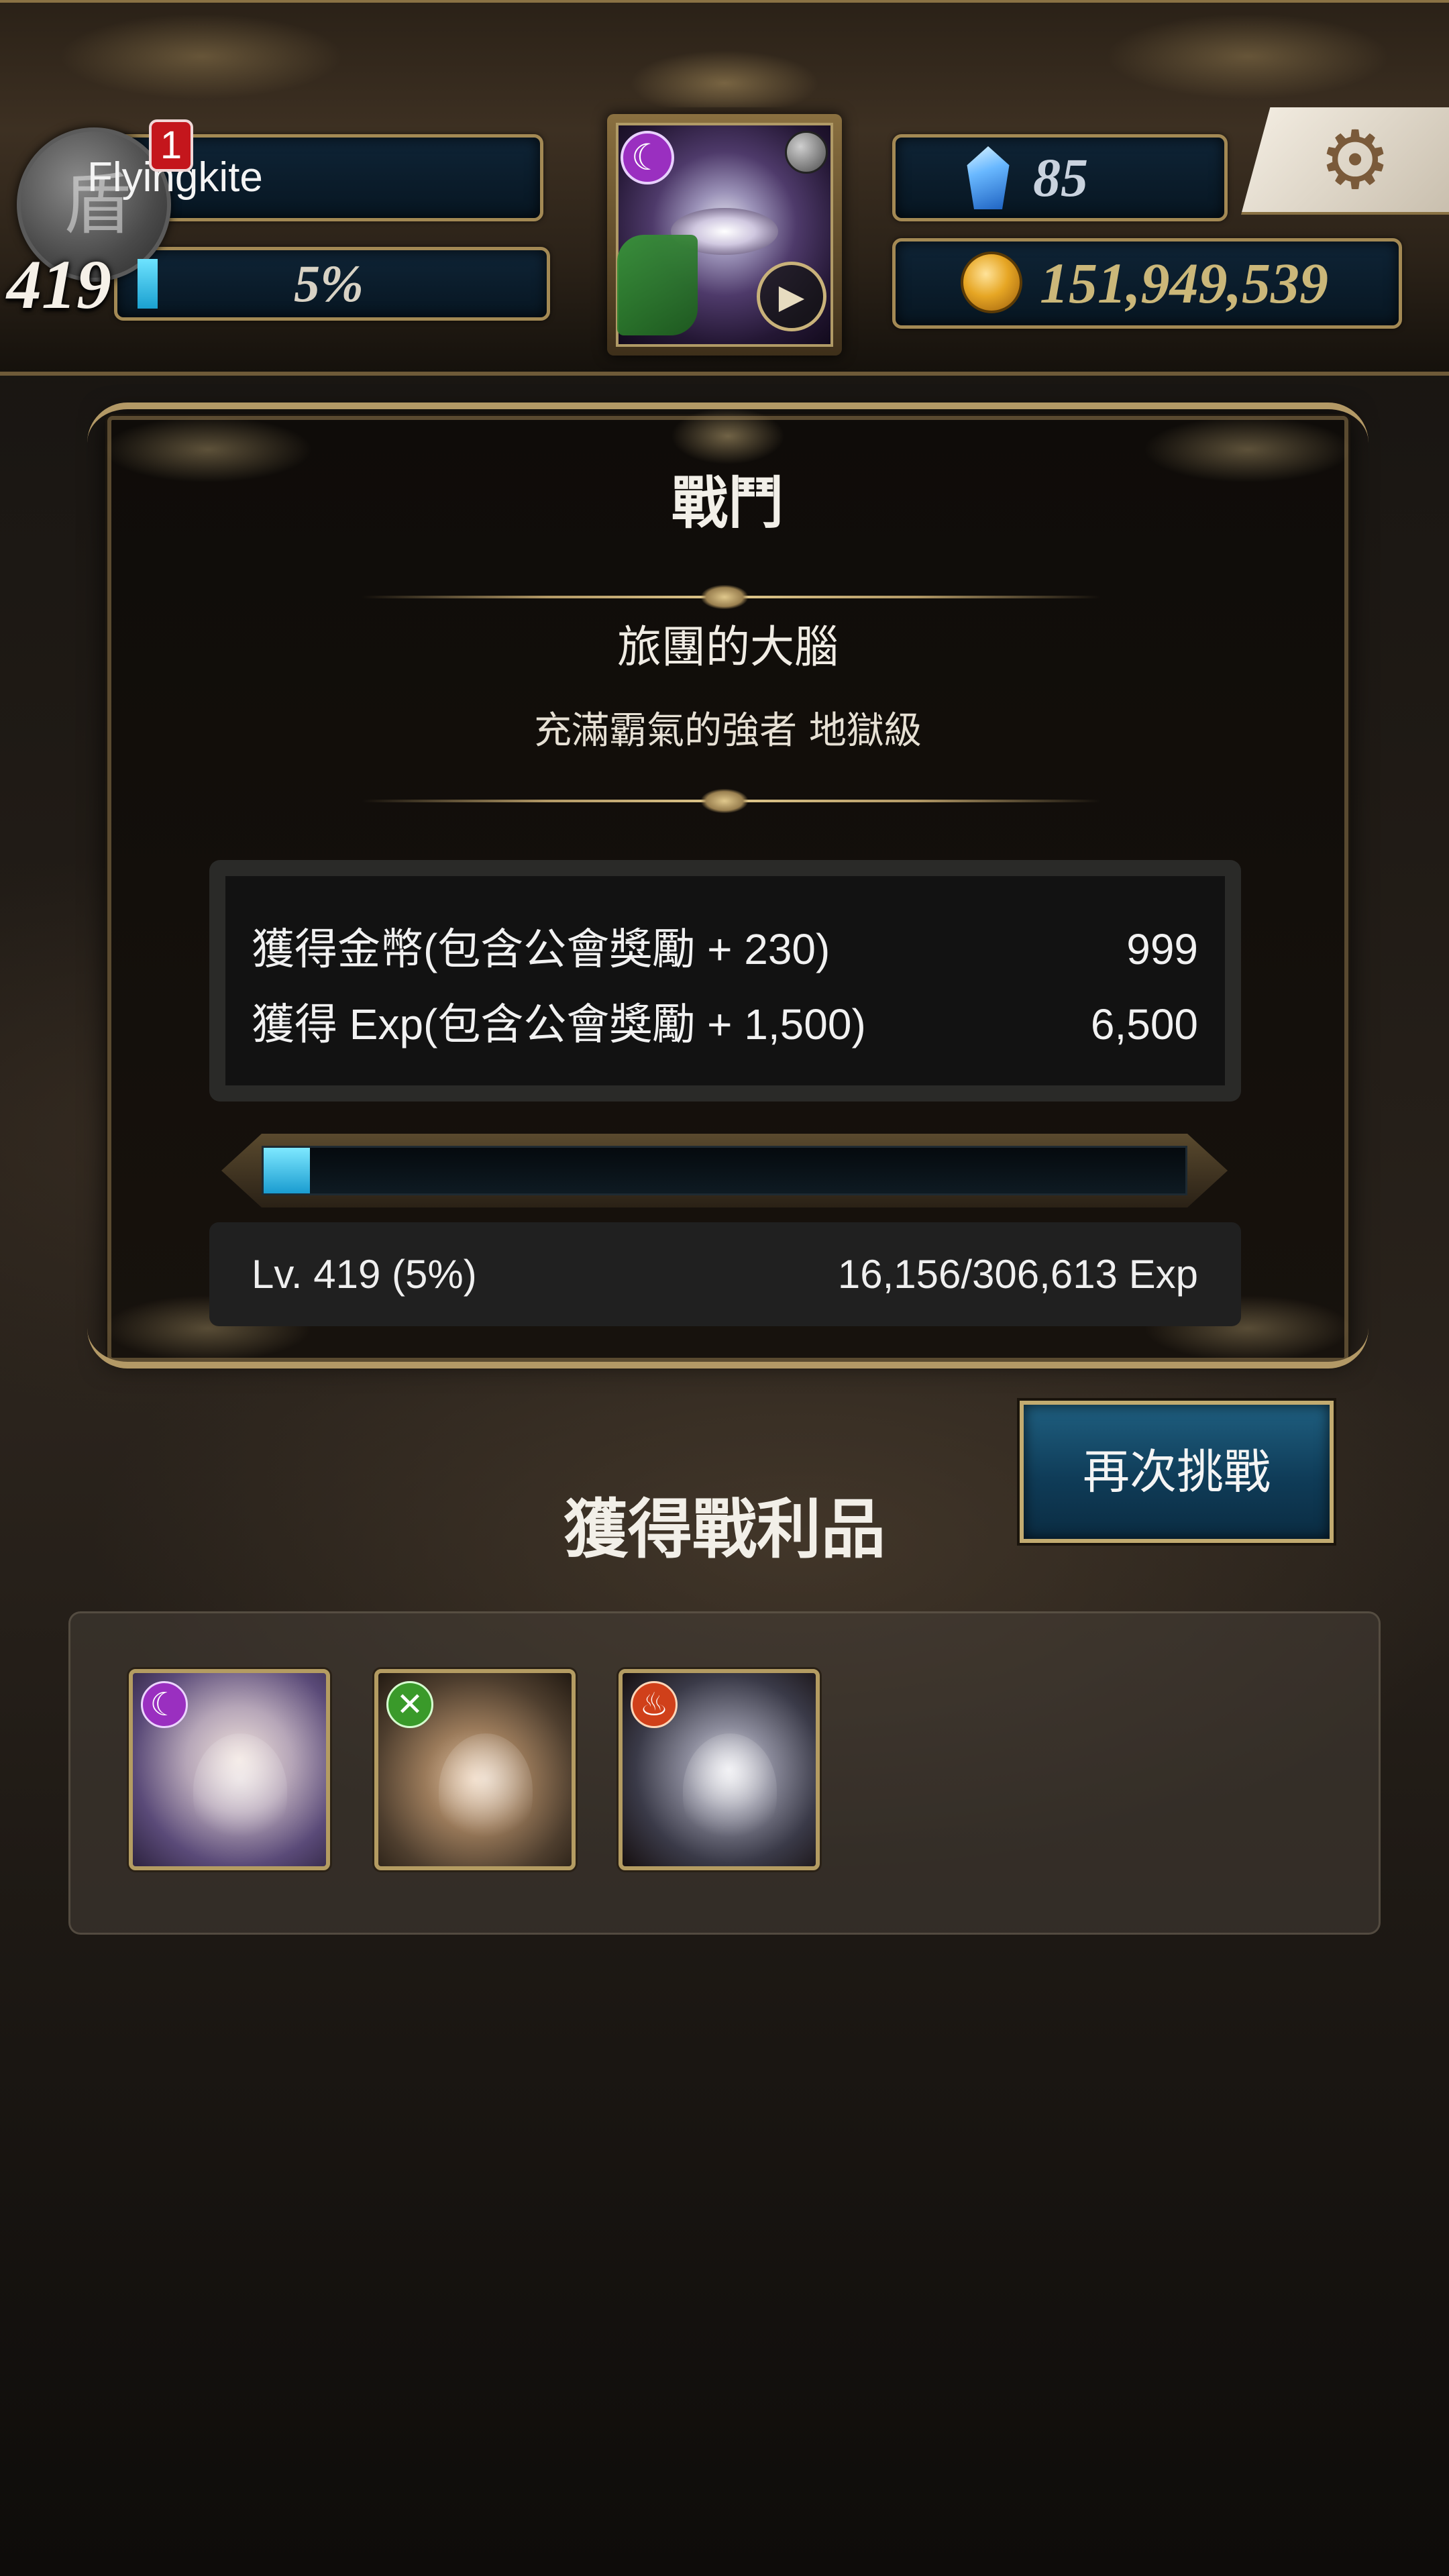  What do you see at coordinates (1144, 1024) in the screenshot?
I see `exp-reward-value: 6,500` at bounding box center [1144, 1024].